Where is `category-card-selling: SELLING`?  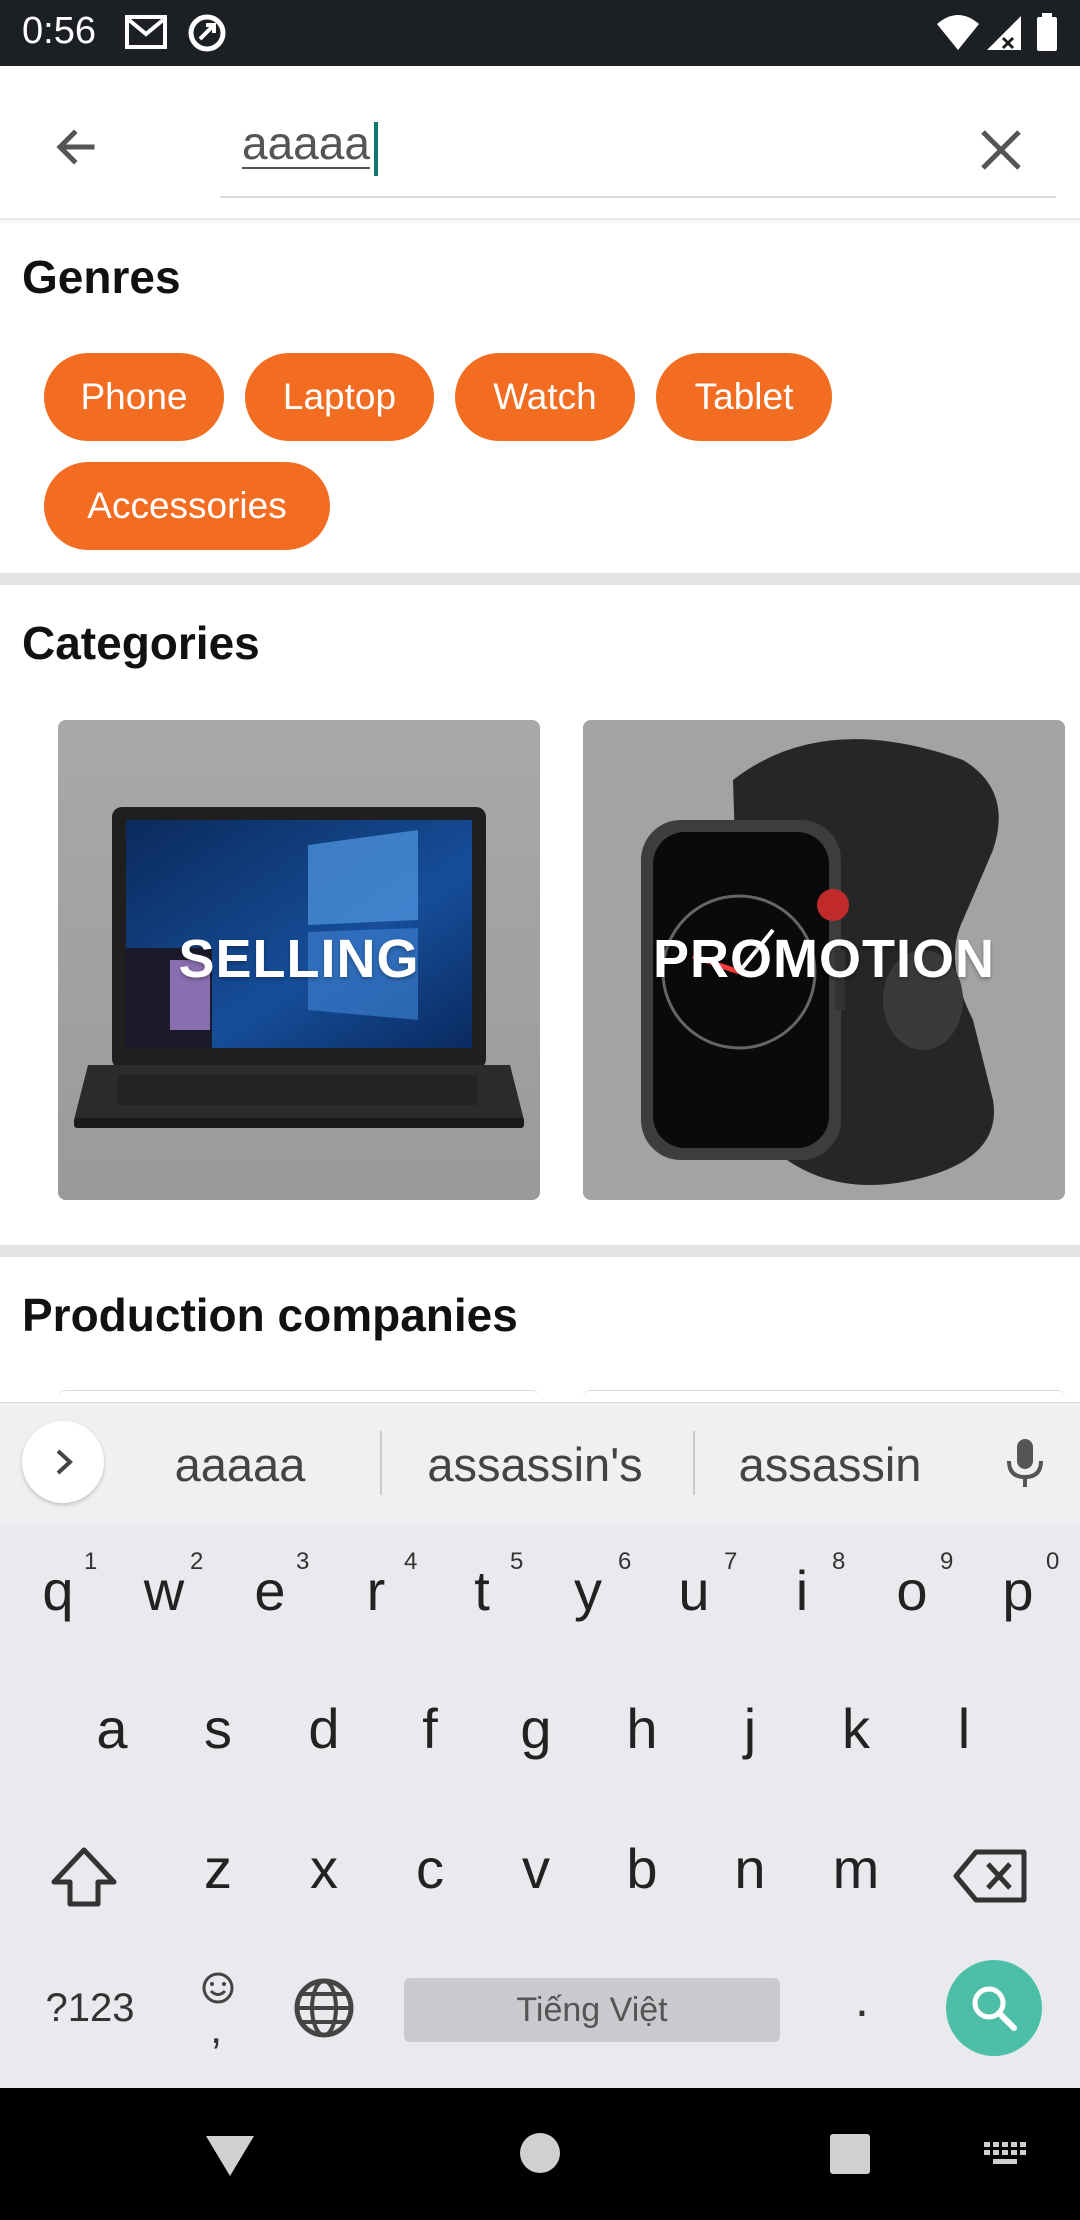
category-card-selling: SELLING is located at coordinates (299, 960).